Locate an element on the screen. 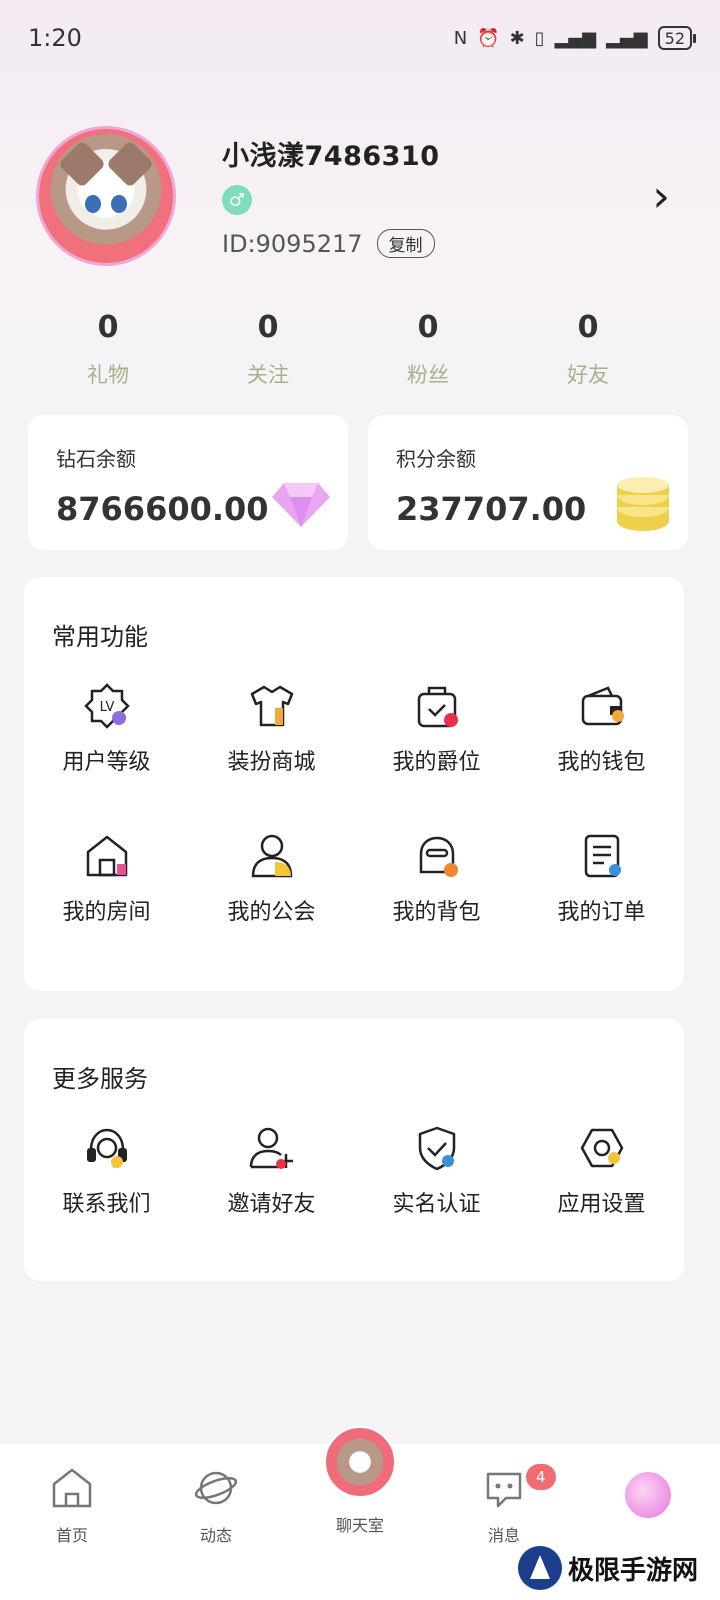 The width and height of the screenshot is (720, 1600). nav-moments: 动态 is located at coordinates (216, 1533).